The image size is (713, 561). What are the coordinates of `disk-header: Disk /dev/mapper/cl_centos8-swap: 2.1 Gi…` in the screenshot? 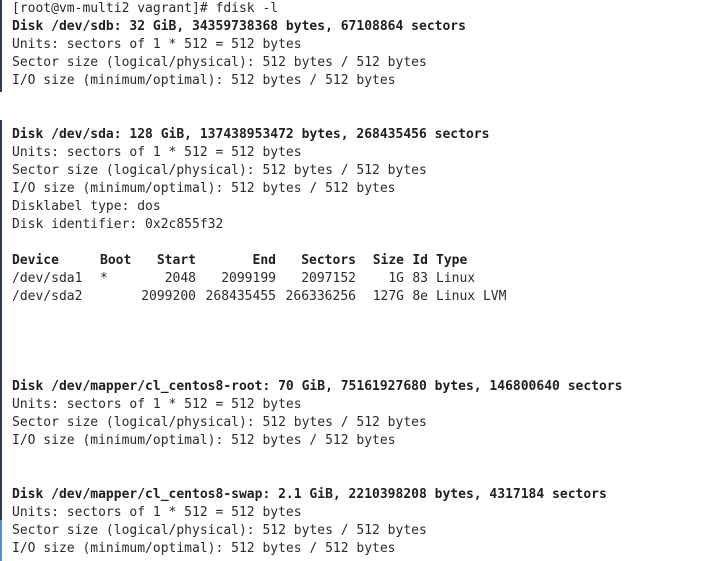 It's located at (309, 494).